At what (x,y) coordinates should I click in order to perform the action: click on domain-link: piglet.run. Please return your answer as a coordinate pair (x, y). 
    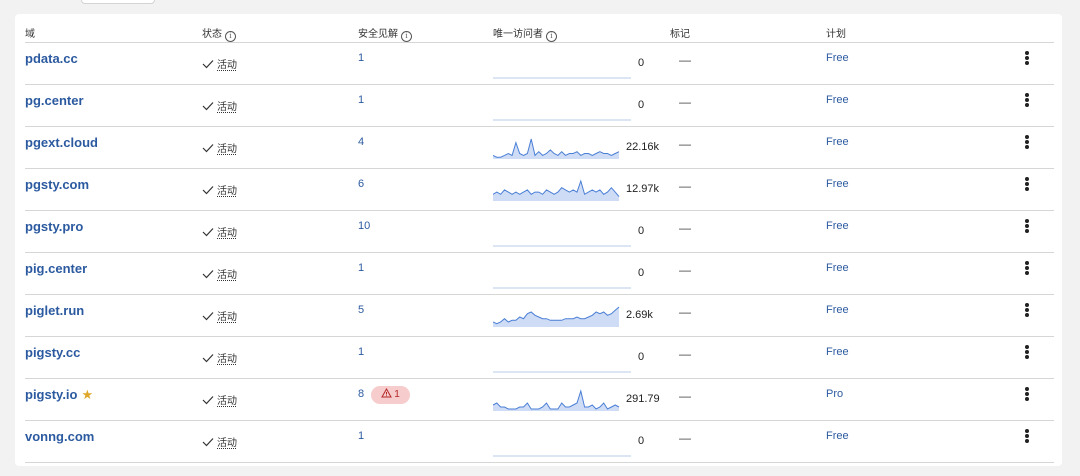
    Looking at the image, I should click on (54, 310).